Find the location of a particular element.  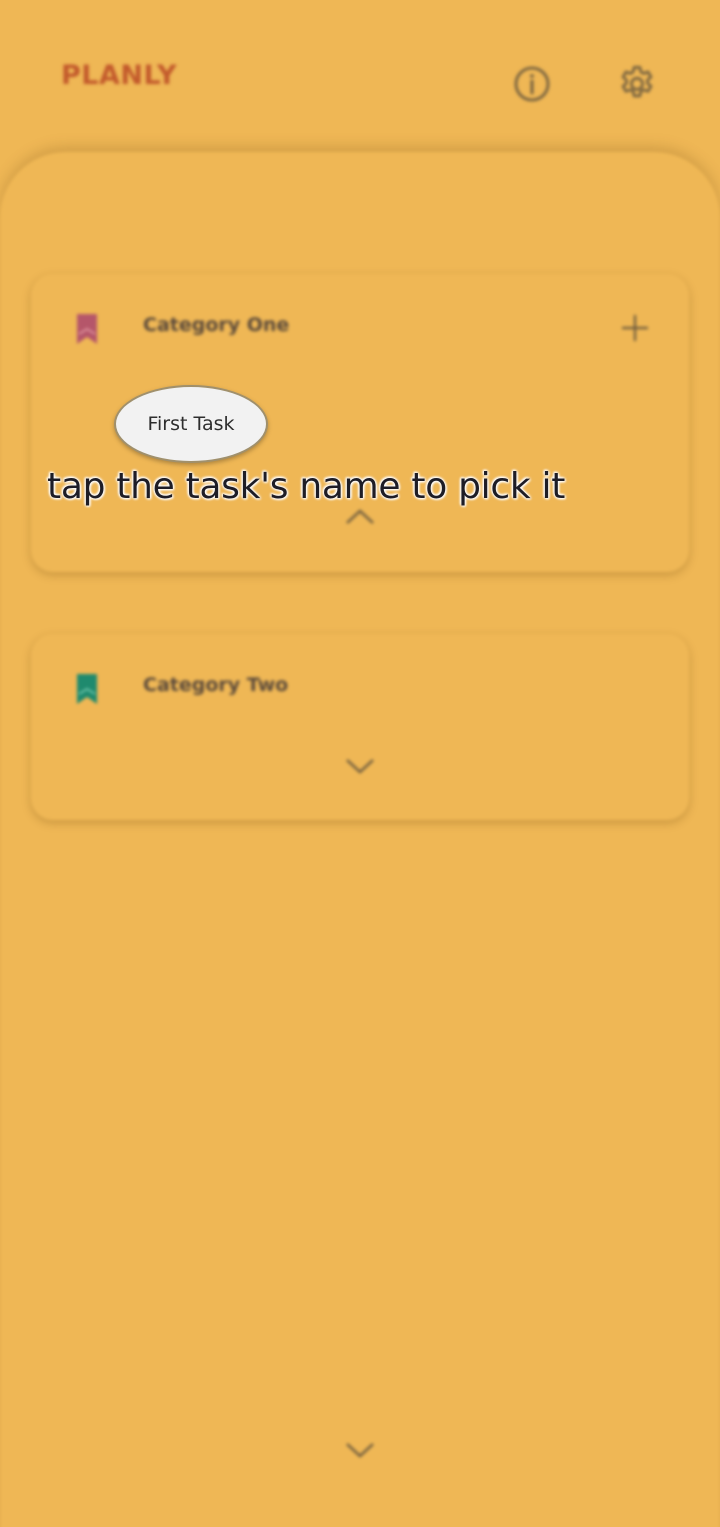

gear-icon is located at coordinates (637, 82).